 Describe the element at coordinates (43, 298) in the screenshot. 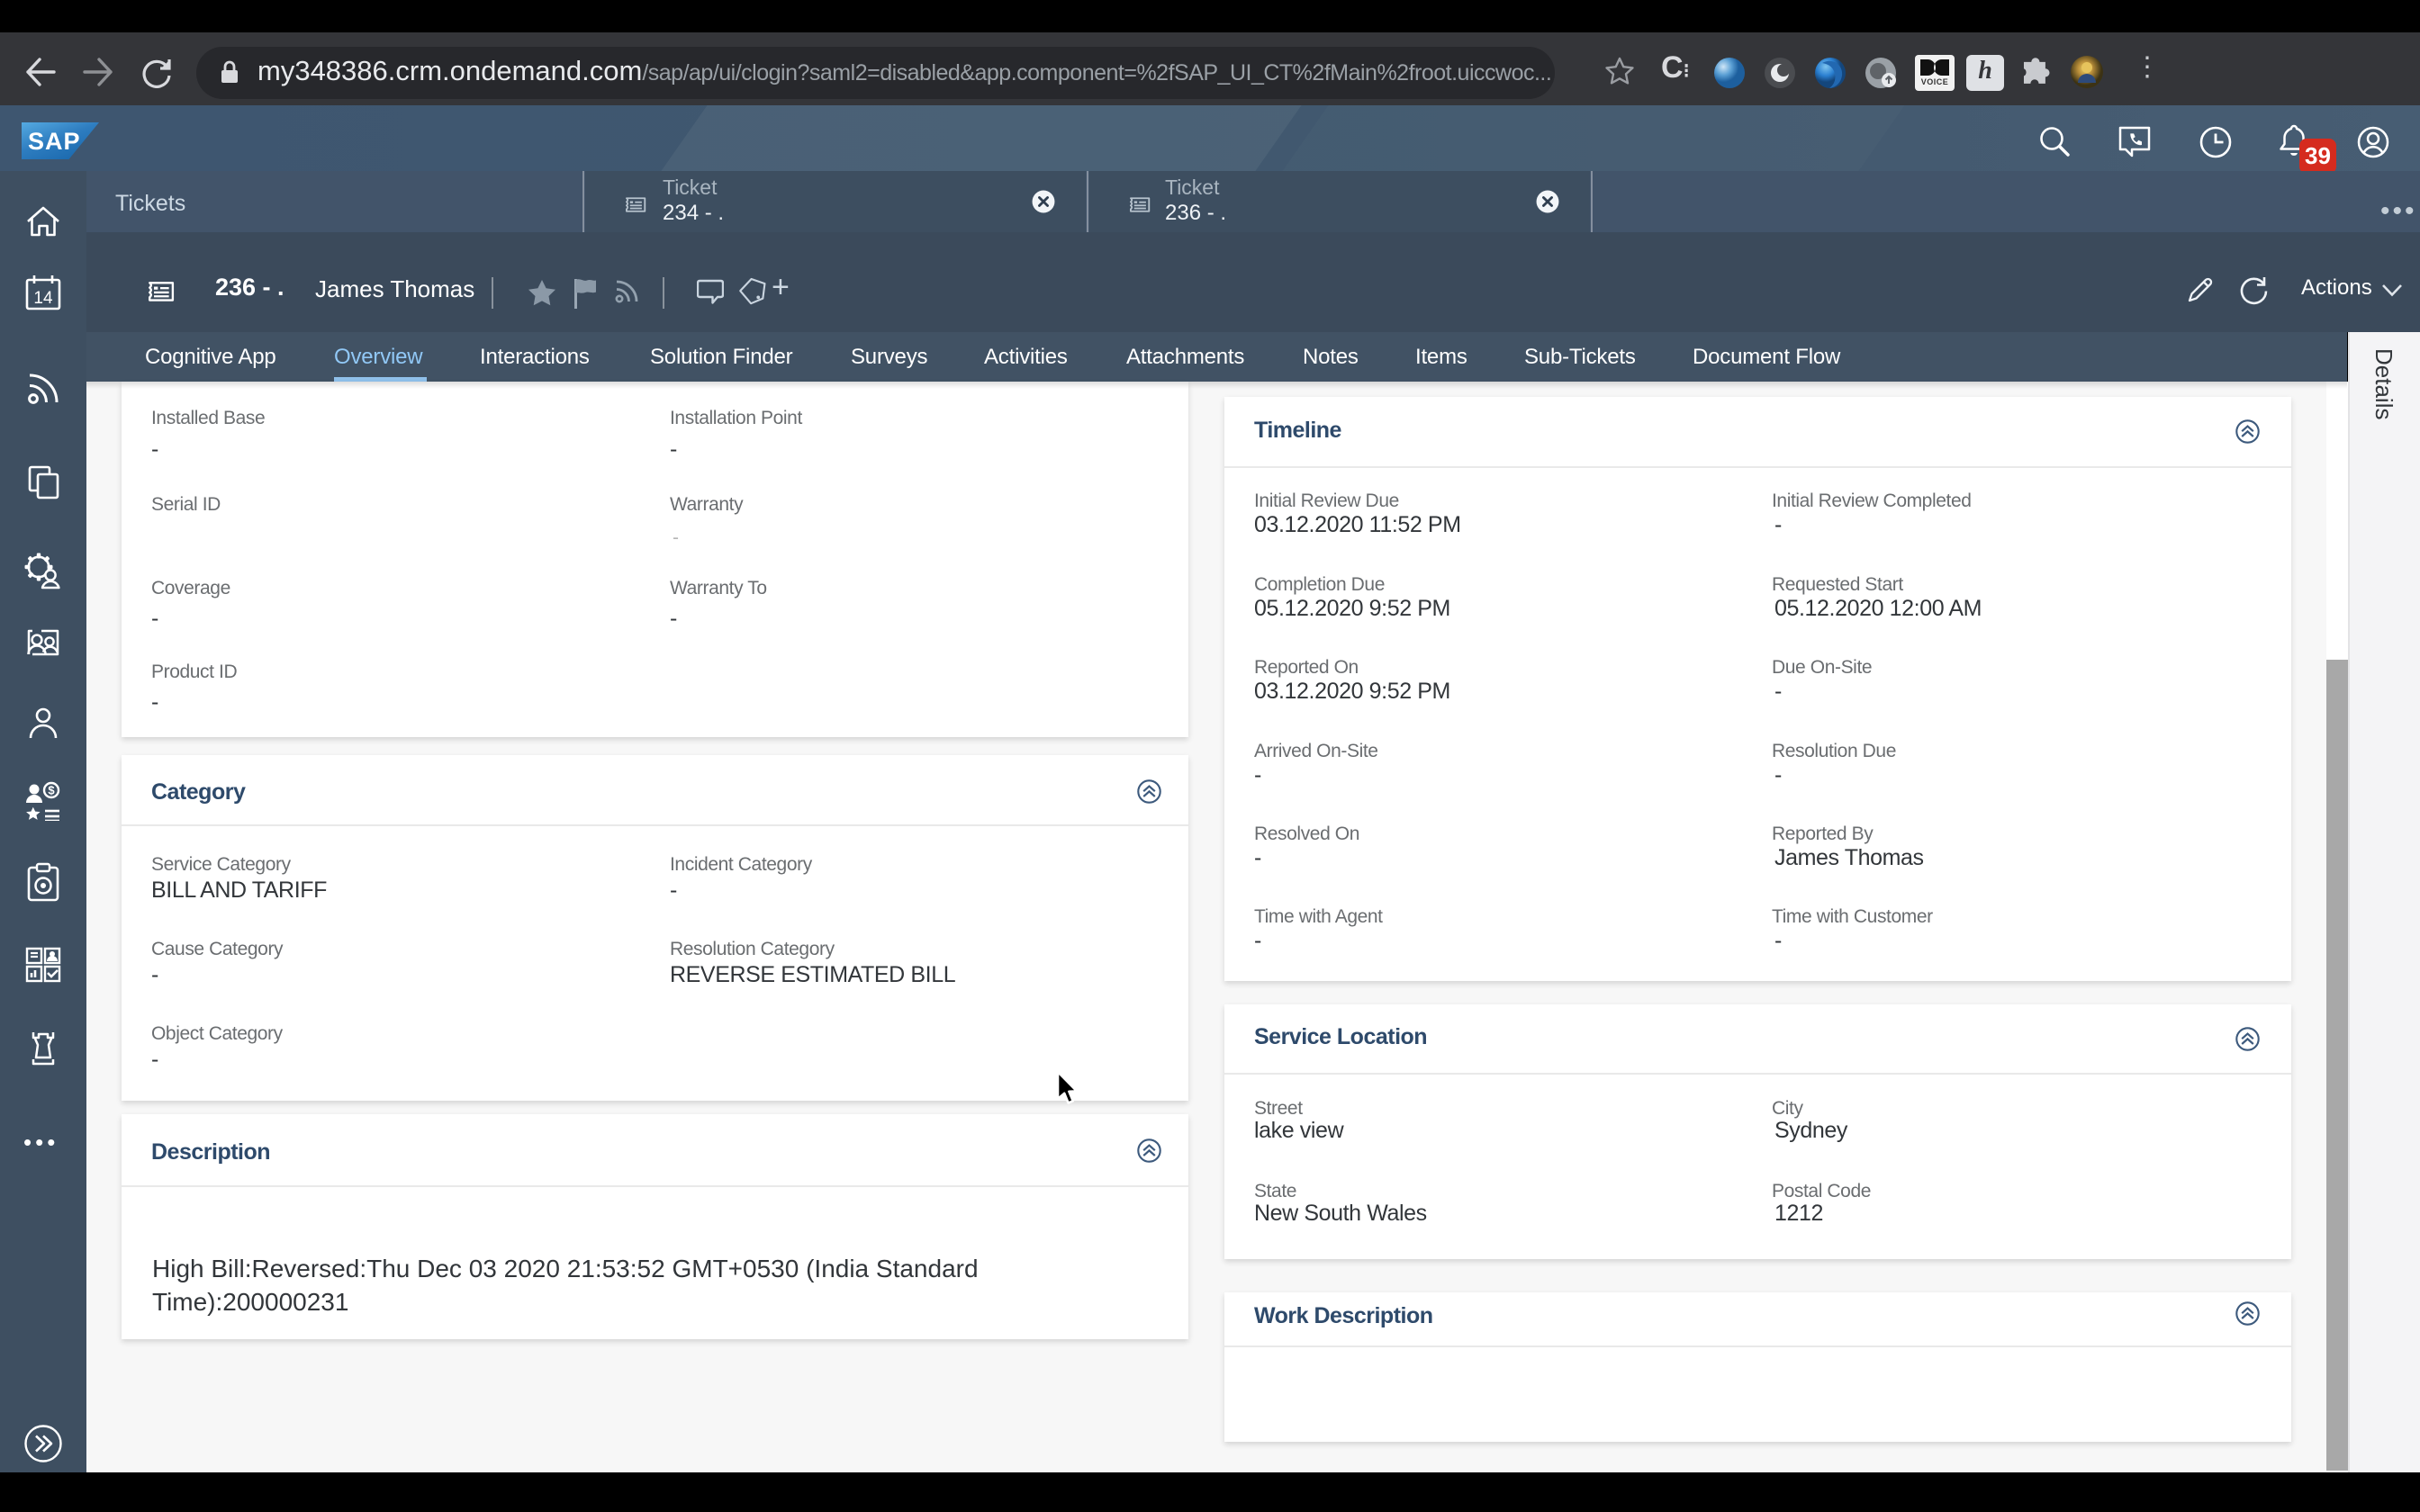

I see `svg-text: 14` at that location.